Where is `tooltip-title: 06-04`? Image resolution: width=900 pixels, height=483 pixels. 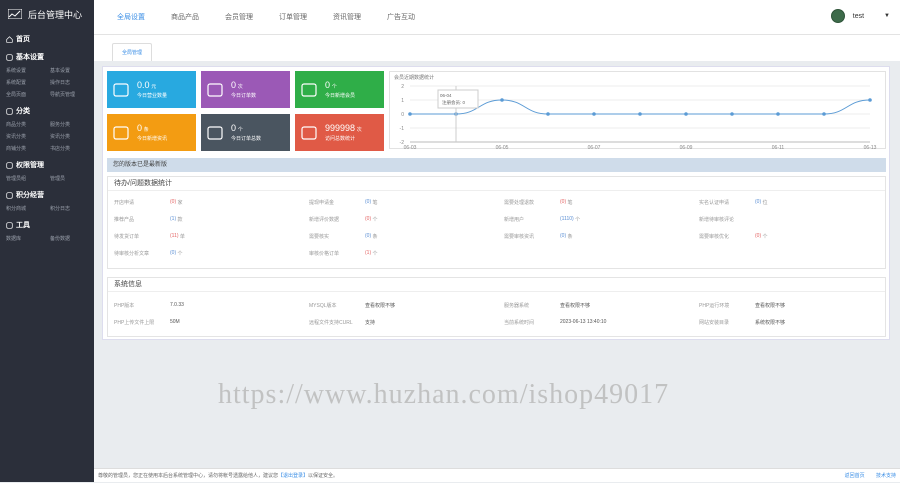
tooltip-title: 06-04 is located at coordinates (446, 95).